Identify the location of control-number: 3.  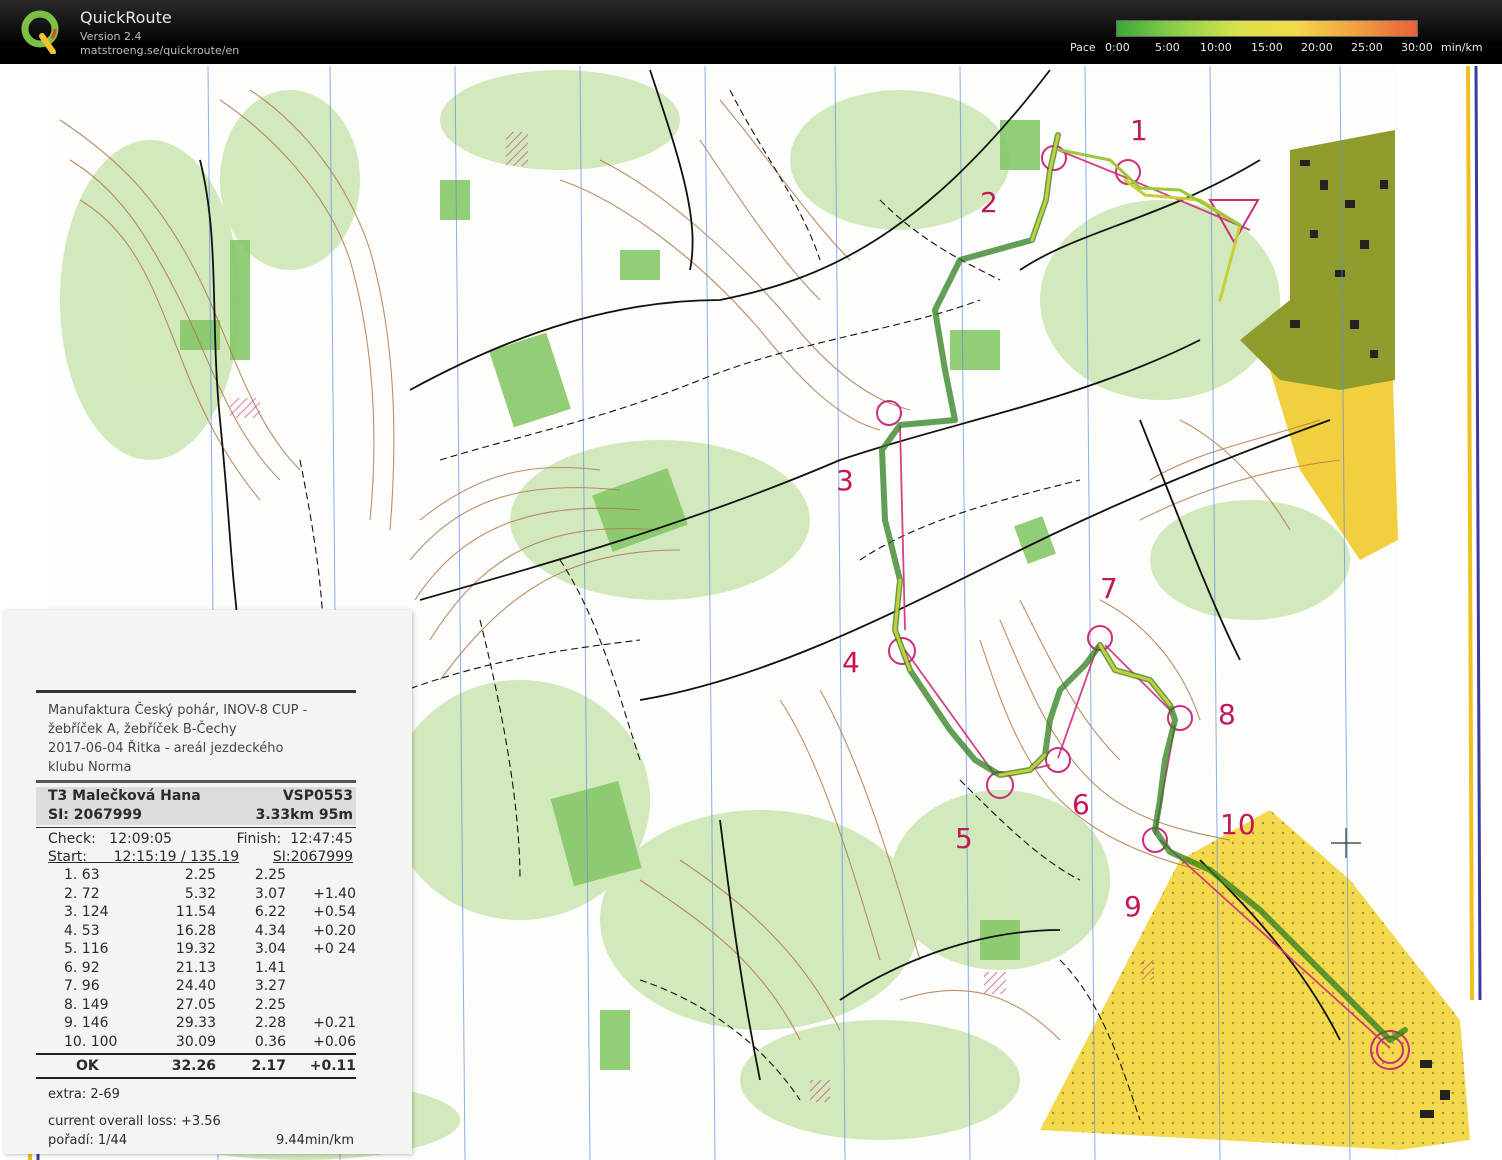
(845, 480).